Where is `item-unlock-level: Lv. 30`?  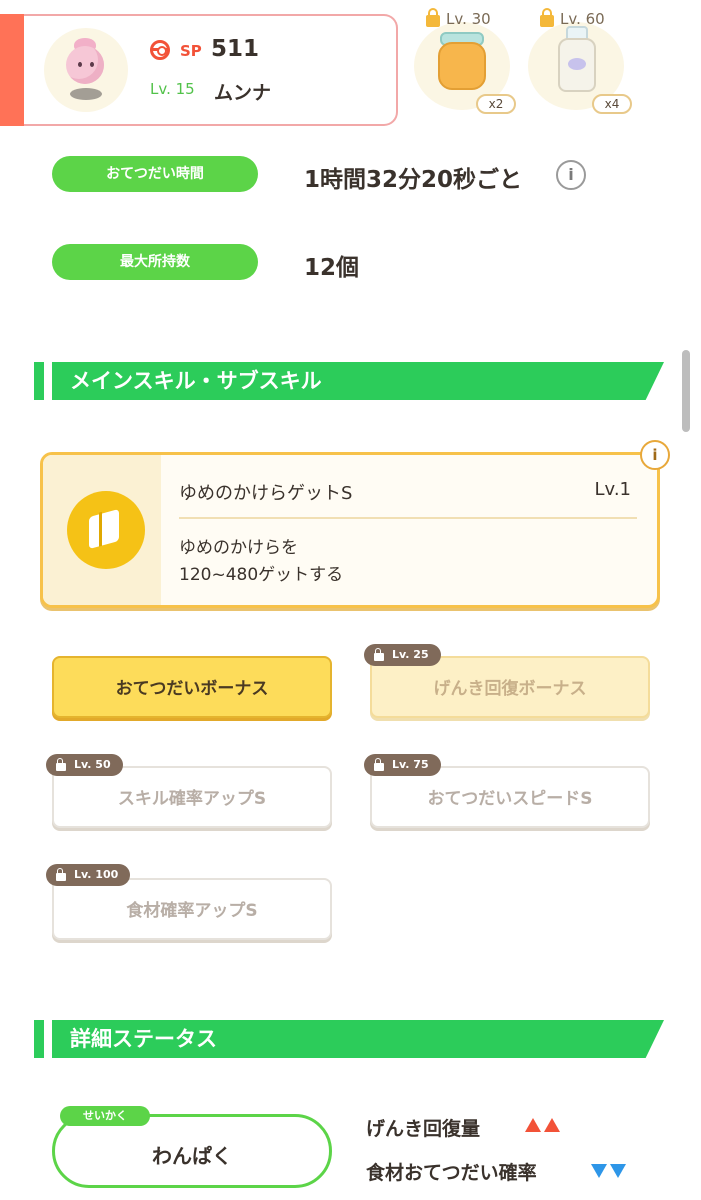 item-unlock-level: Lv. 30 is located at coordinates (458, 18).